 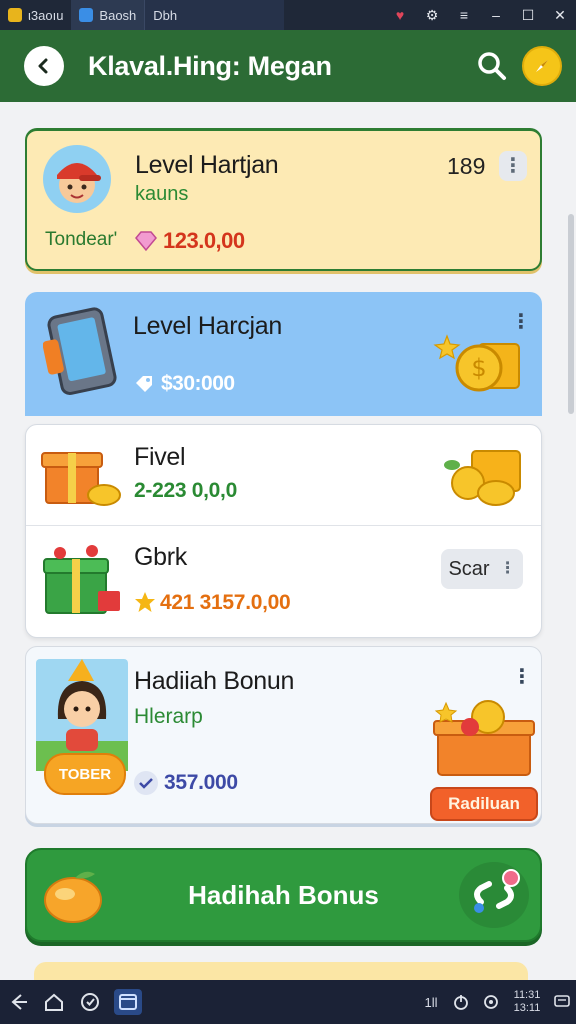 What do you see at coordinates (432, 15) in the screenshot?
I see `gear-icon: ⚙` at bounding box center [432, 15].